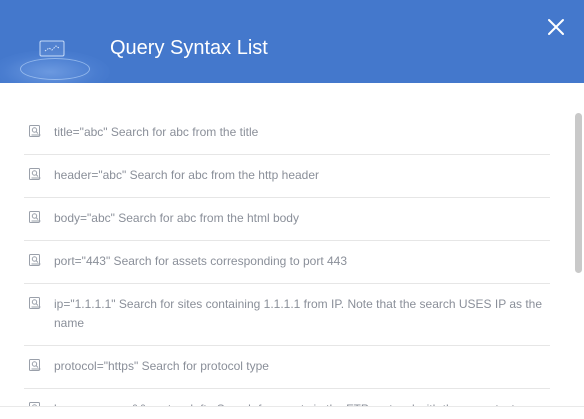 This screenshot has width=584, height=419. I want to click on dialog-bottom-divider, so click(292, 406).